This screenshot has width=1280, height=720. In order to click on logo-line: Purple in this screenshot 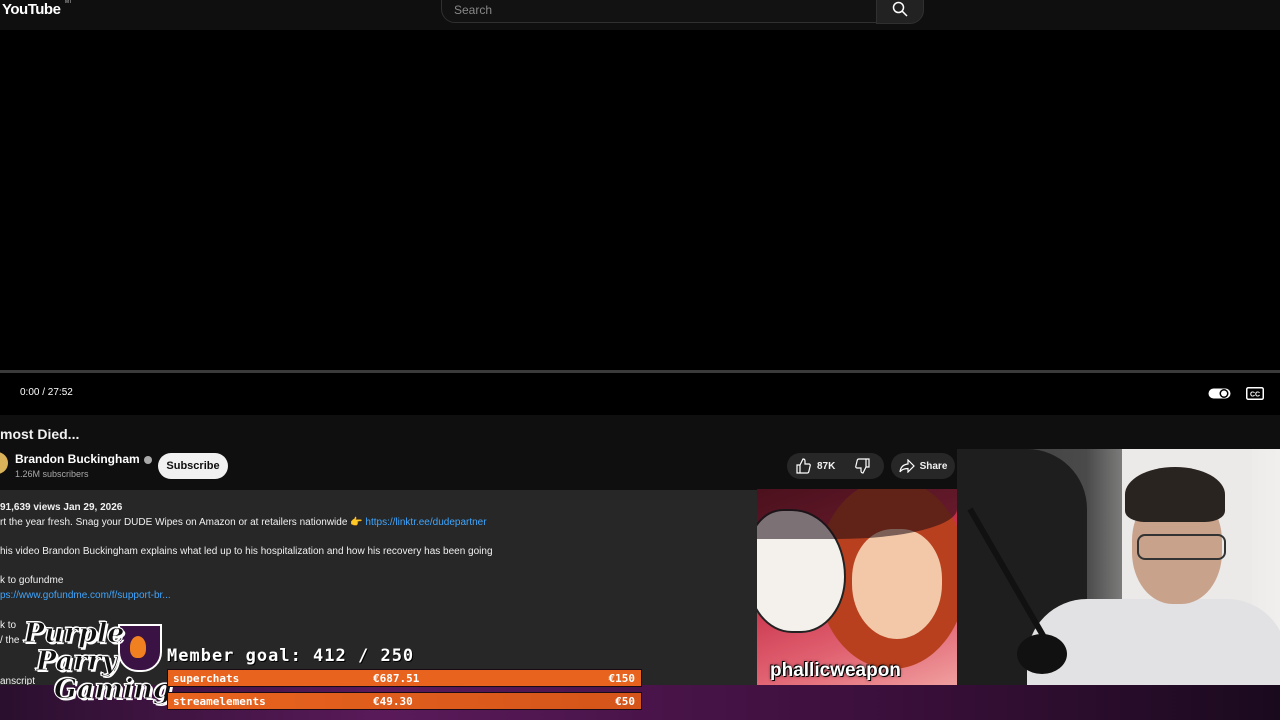, I will do `click(74, 634)`.